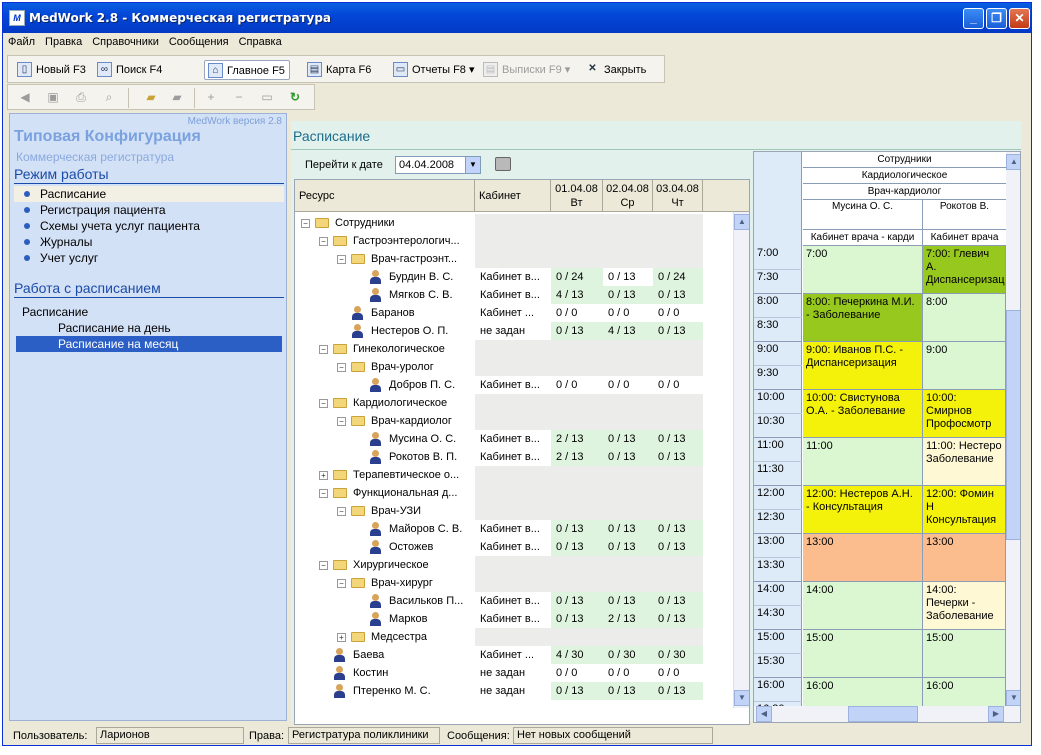  I want to click on card-button: ▤ Карта F6, so click(337, 70).